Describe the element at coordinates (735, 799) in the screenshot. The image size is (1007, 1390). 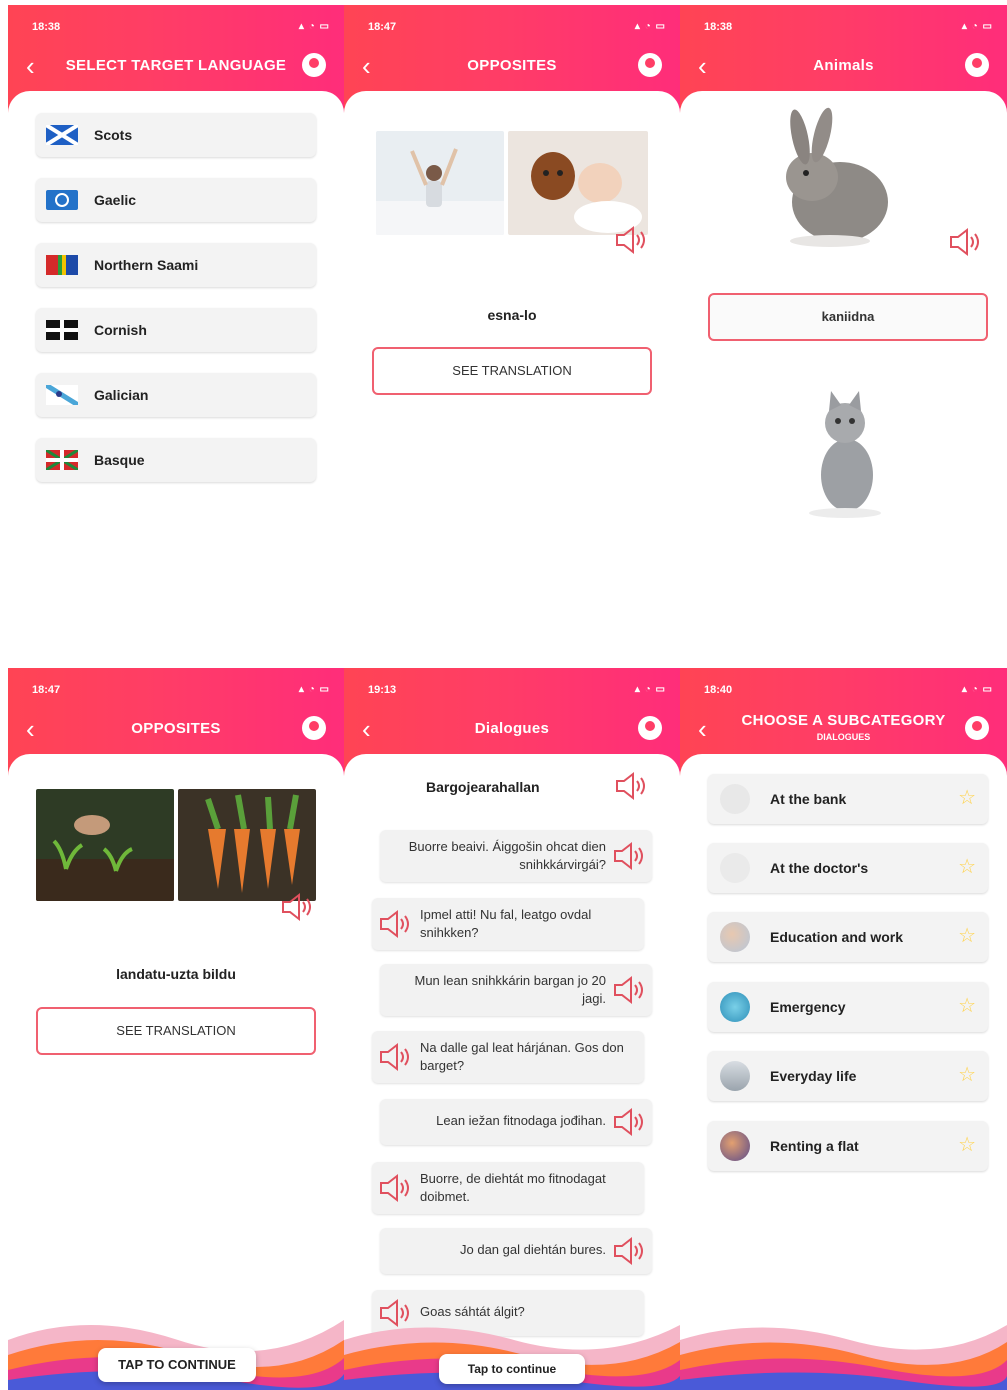
I see `bank-icon` at that location.